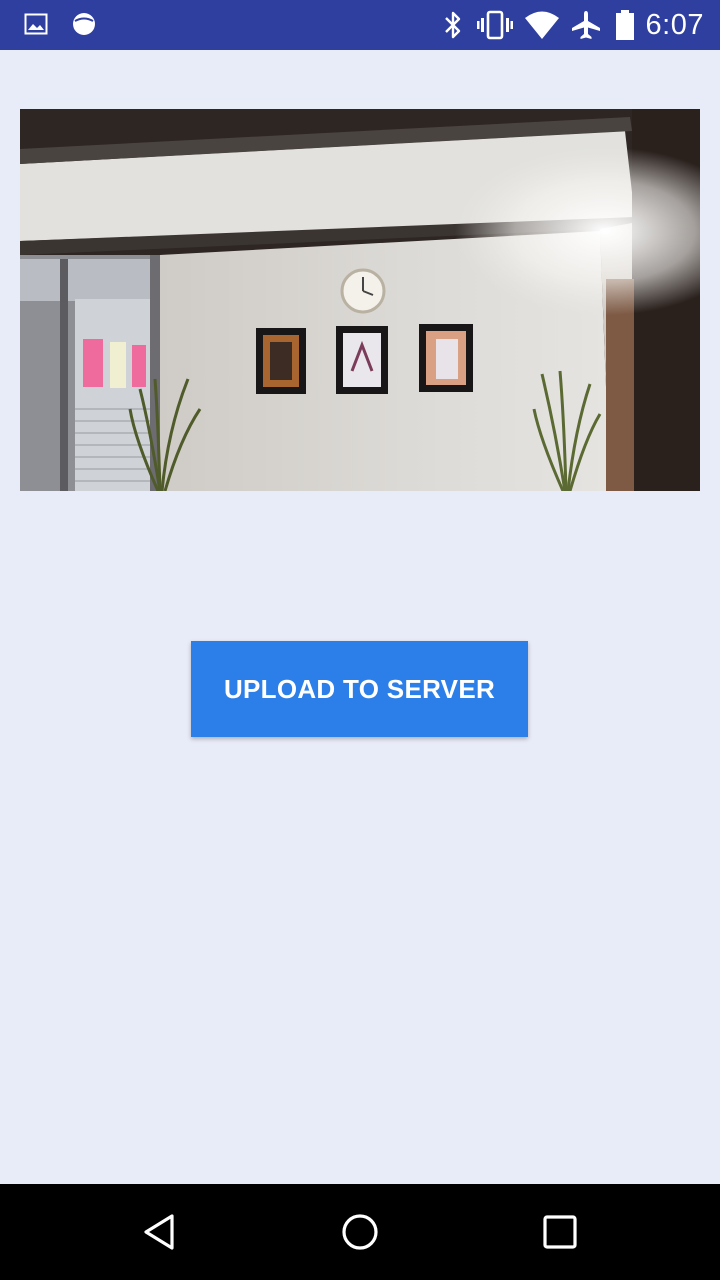 The width and height of the screenshot is (720, 1280). Describe the element at coordinates (542, 25) in the screenshot. I see `wifi-icon` at that location.